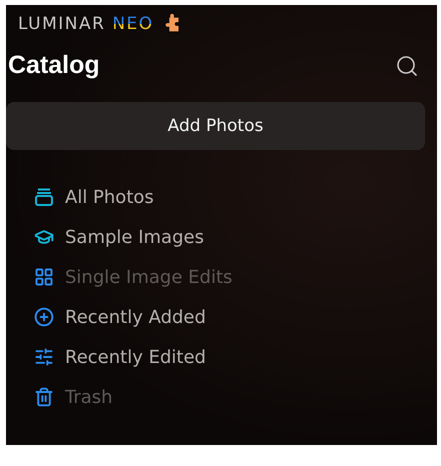 The image size is (441, 466). I want to click on plus-circle-icon, so click(44, 317).